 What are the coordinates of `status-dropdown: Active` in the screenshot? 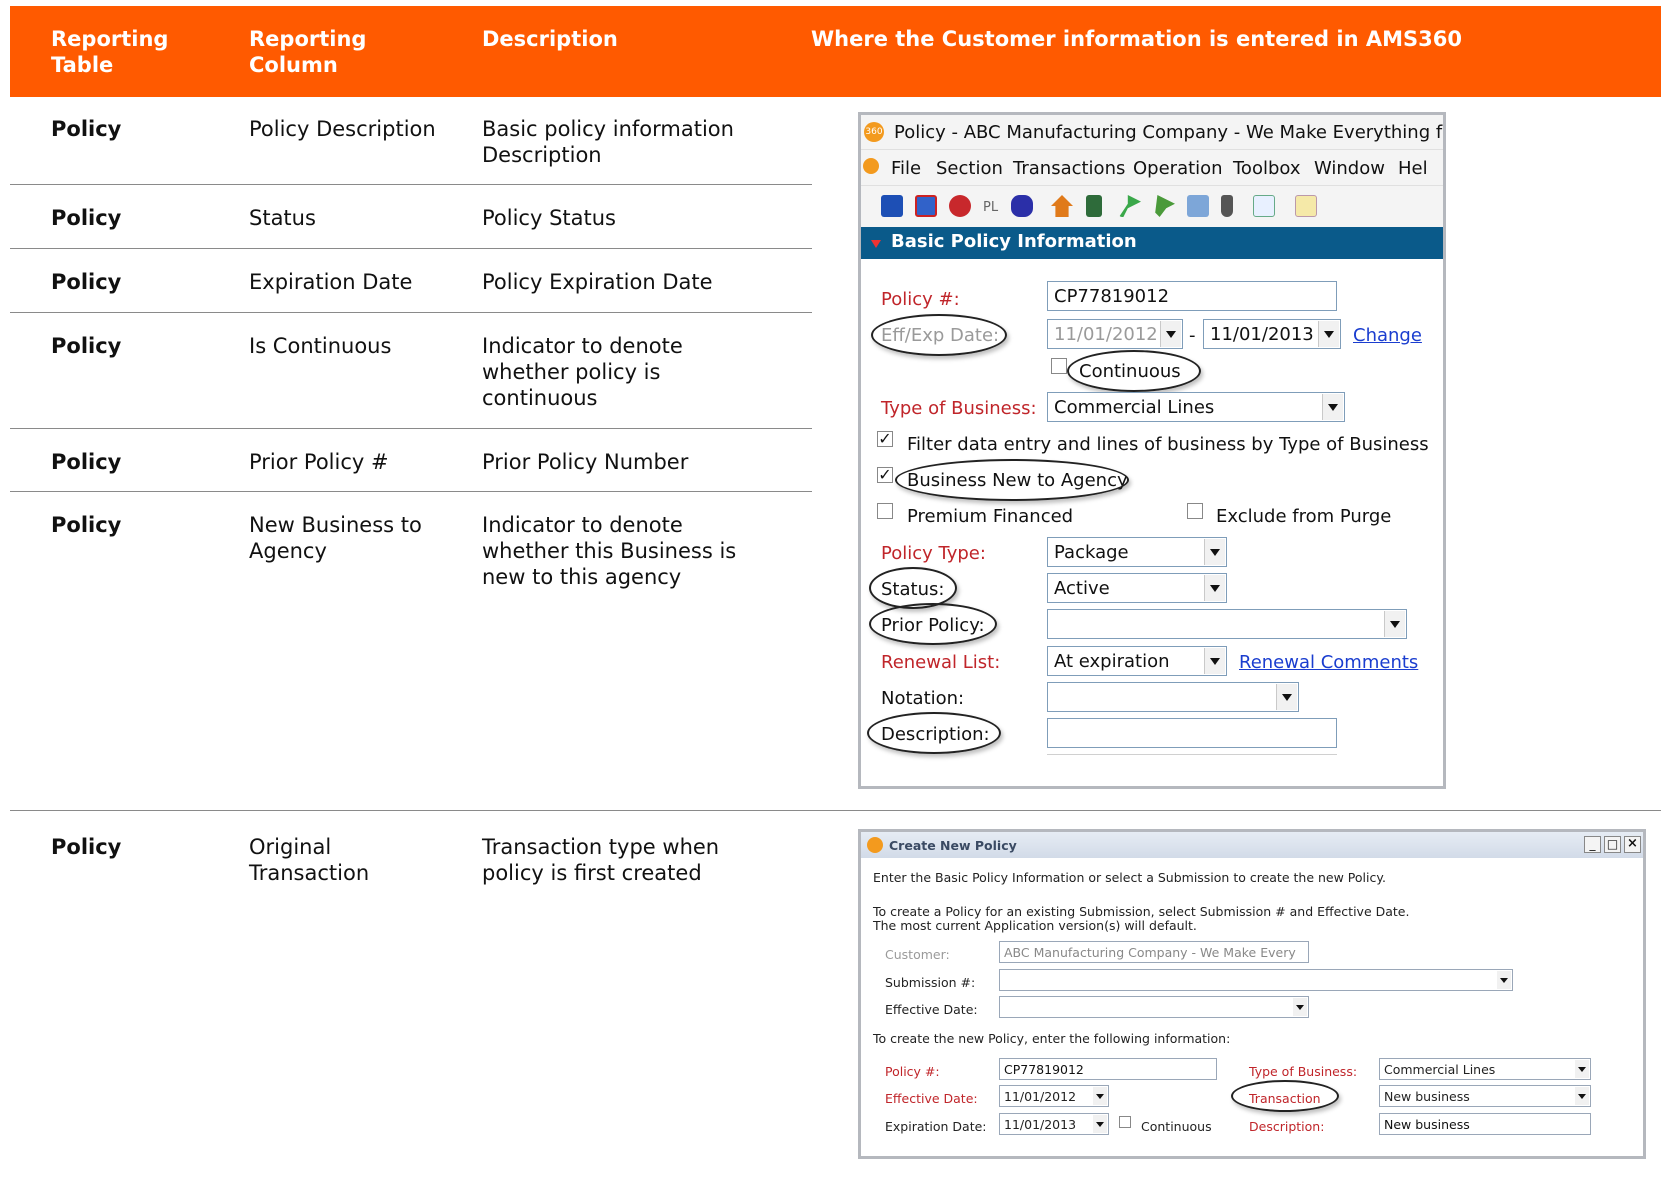 It's located at (1137, 588).